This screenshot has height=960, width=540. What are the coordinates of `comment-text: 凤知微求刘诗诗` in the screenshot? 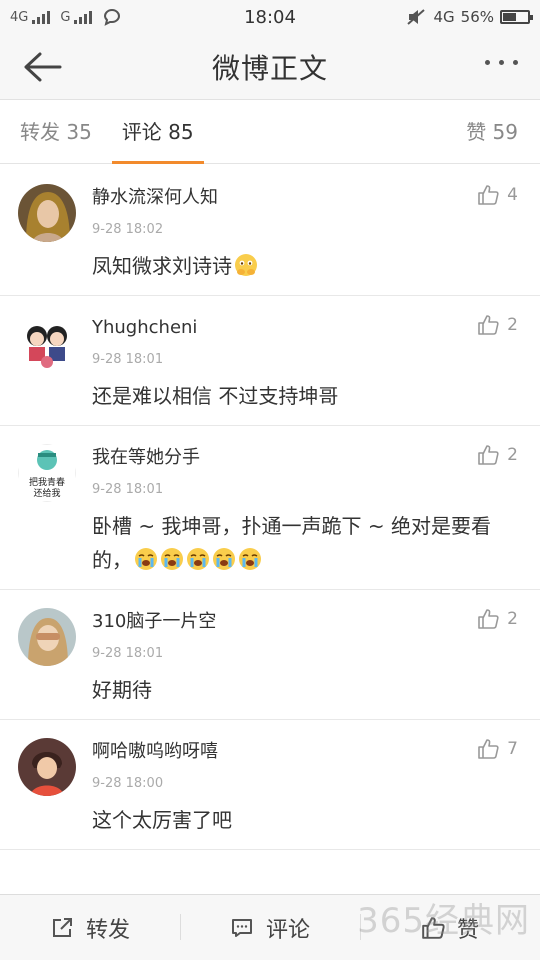 It's located at (305, 272).